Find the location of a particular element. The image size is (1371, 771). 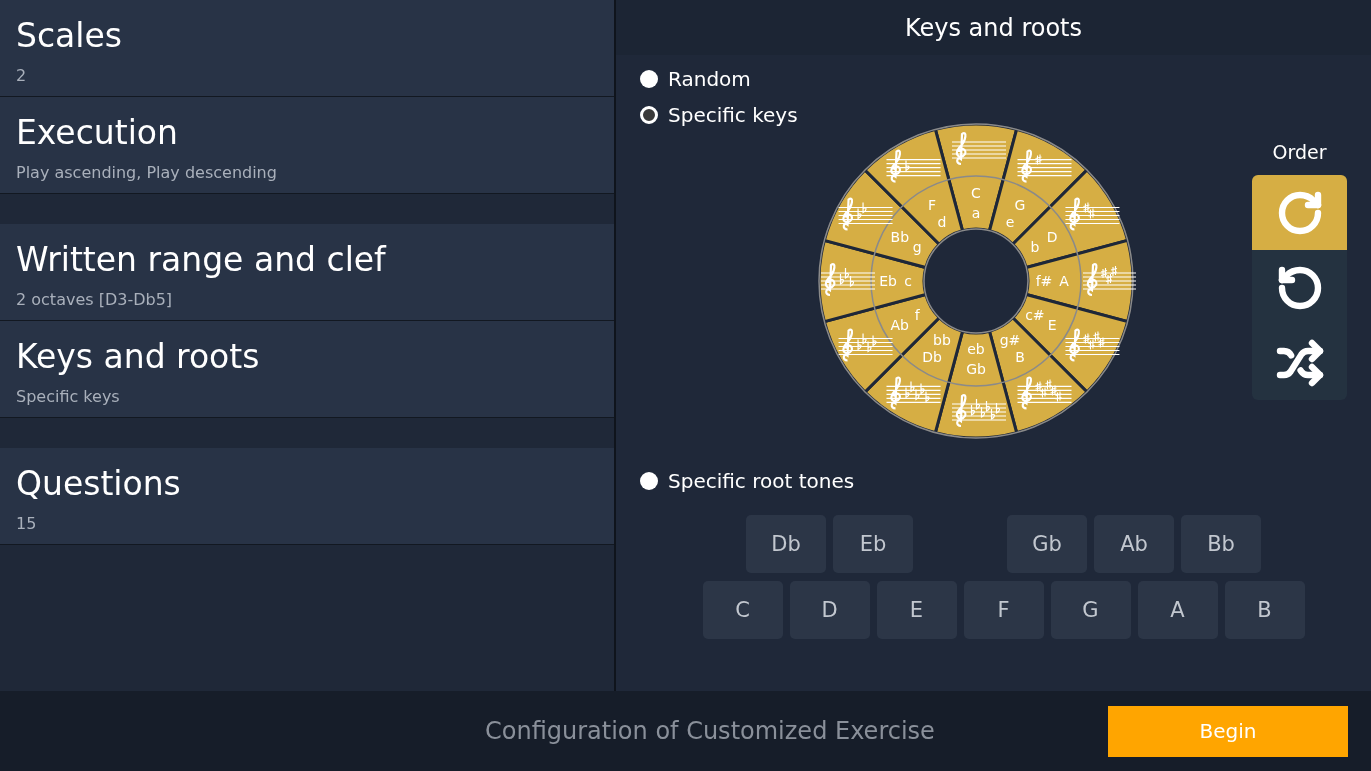

root-tone-button: Gb is located at coordinates (1047, 544).